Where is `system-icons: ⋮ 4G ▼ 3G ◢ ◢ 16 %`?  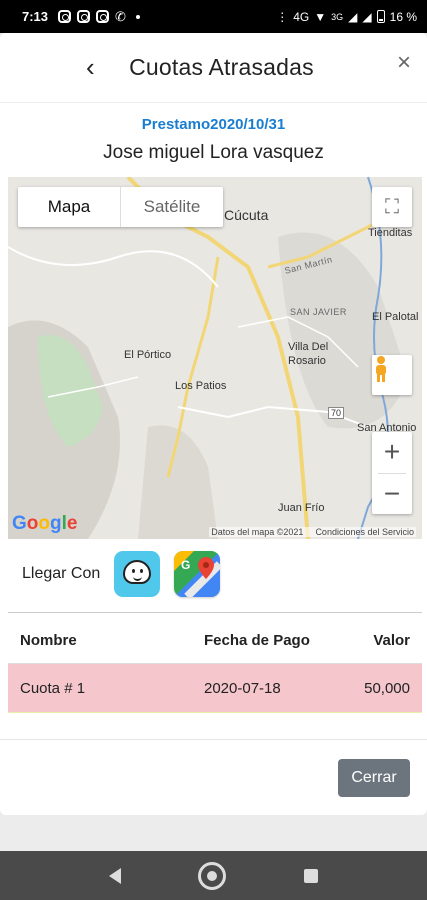 system-icons: ⋮ 4G ▼ 3G ◢ ◢ 16 % is located at coordinates (346, 17).